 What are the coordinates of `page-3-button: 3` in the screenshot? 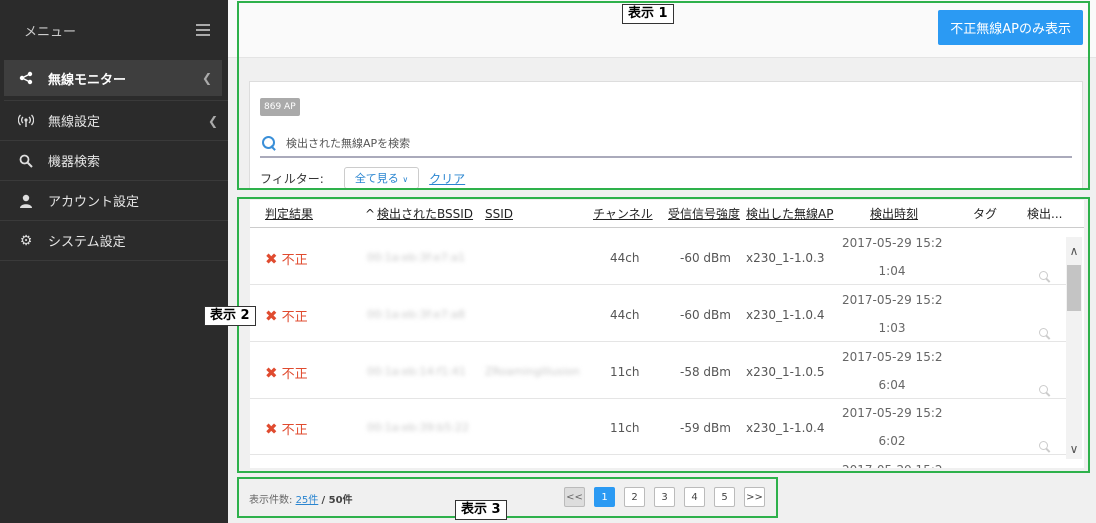 It's located at (664, 497).